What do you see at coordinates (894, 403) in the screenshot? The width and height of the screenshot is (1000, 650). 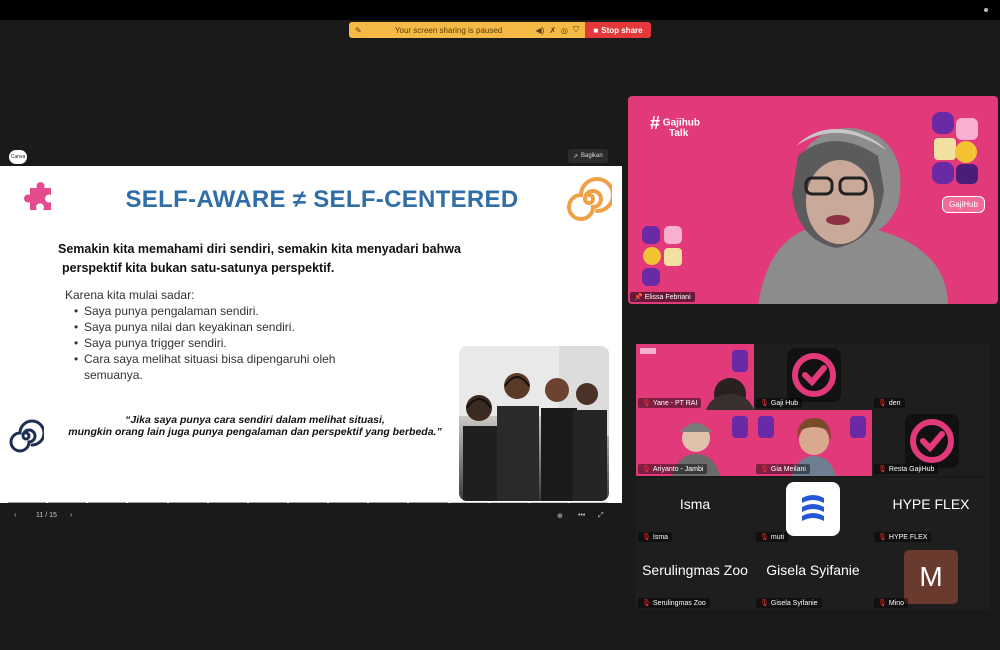 I see `participant-name: den` at bounding box center [894, 403].